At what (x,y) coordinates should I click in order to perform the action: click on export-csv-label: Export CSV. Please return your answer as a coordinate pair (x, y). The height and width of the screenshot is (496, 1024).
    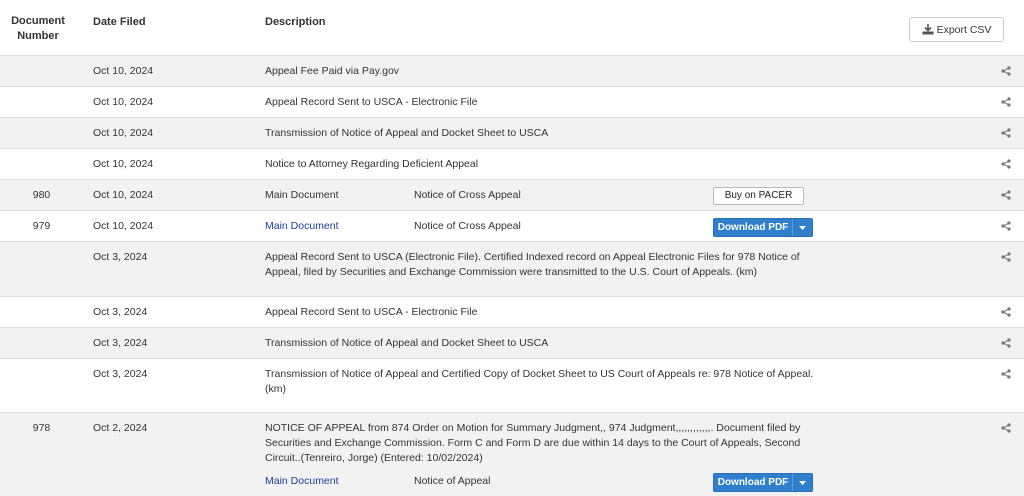
    Looking at the image, I should click on (964, 29).